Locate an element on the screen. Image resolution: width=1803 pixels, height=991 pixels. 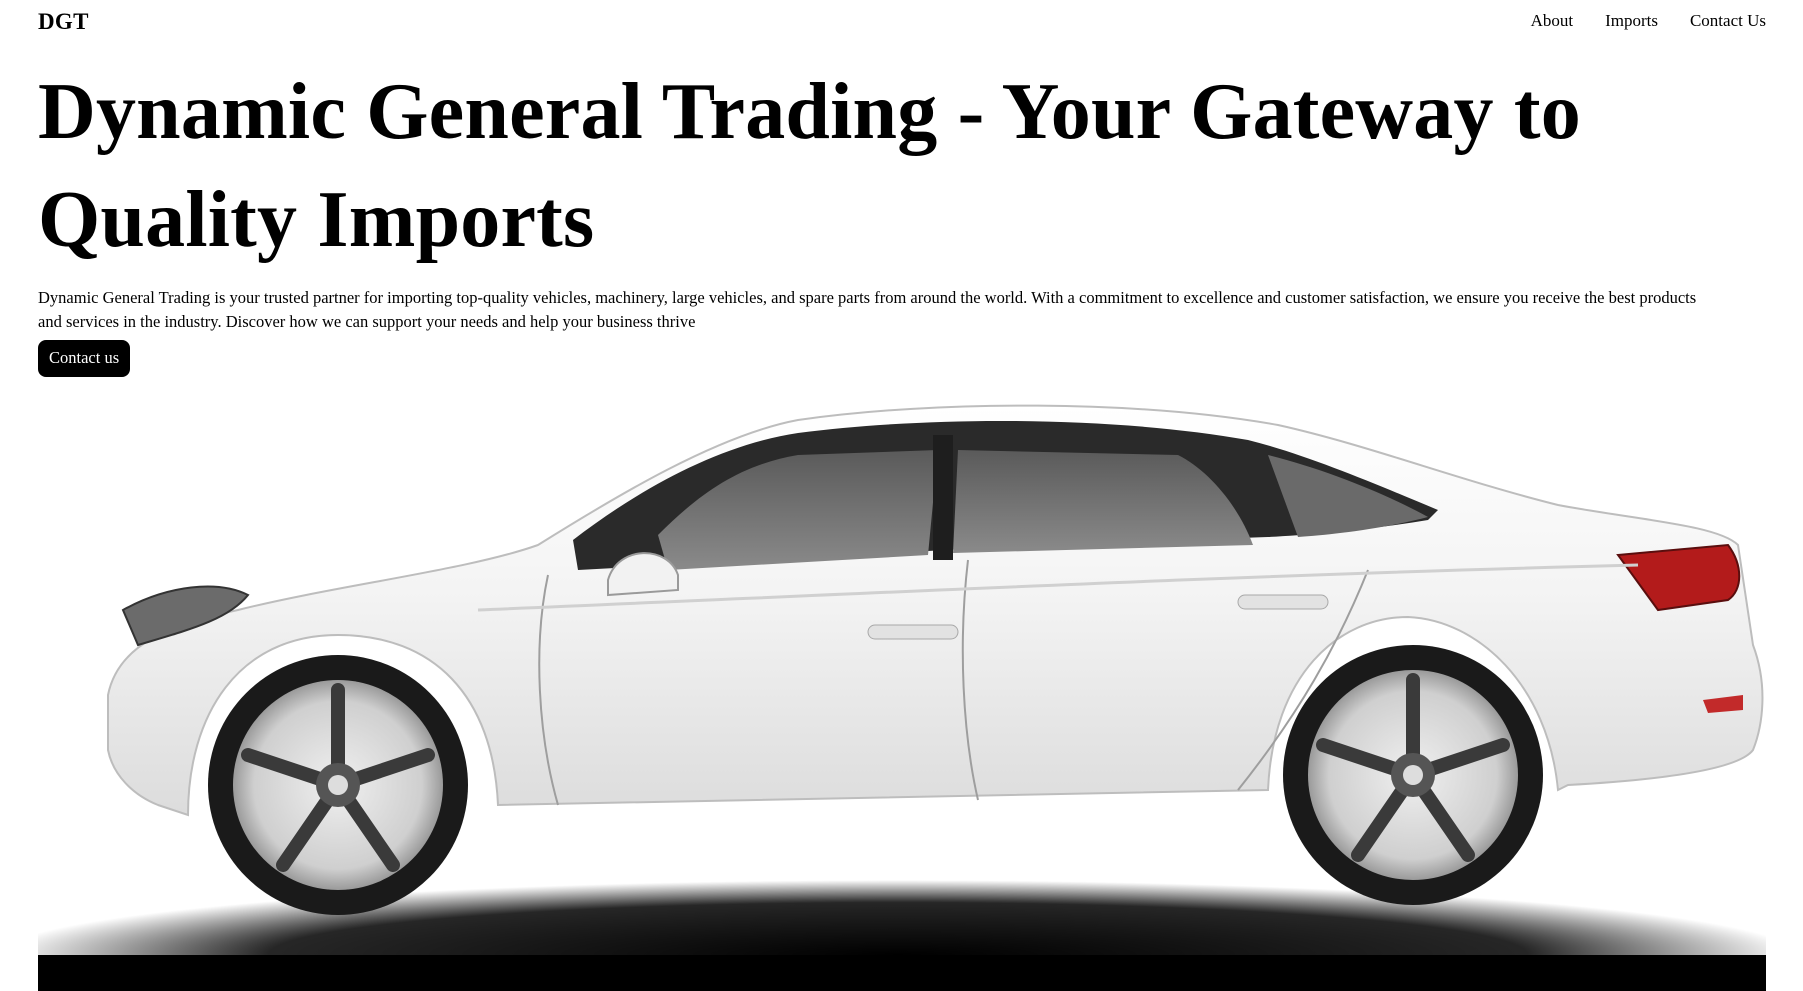
nav-link-imports: Imports is located at coordinates (1631, 21).